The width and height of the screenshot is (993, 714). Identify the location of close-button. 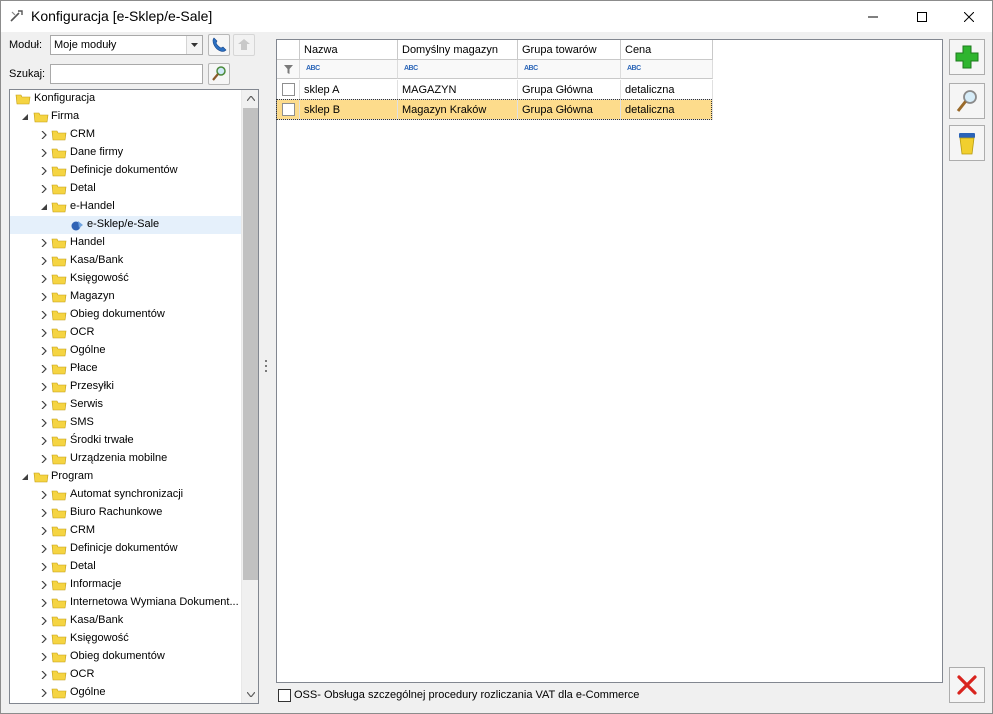
(967, 685).